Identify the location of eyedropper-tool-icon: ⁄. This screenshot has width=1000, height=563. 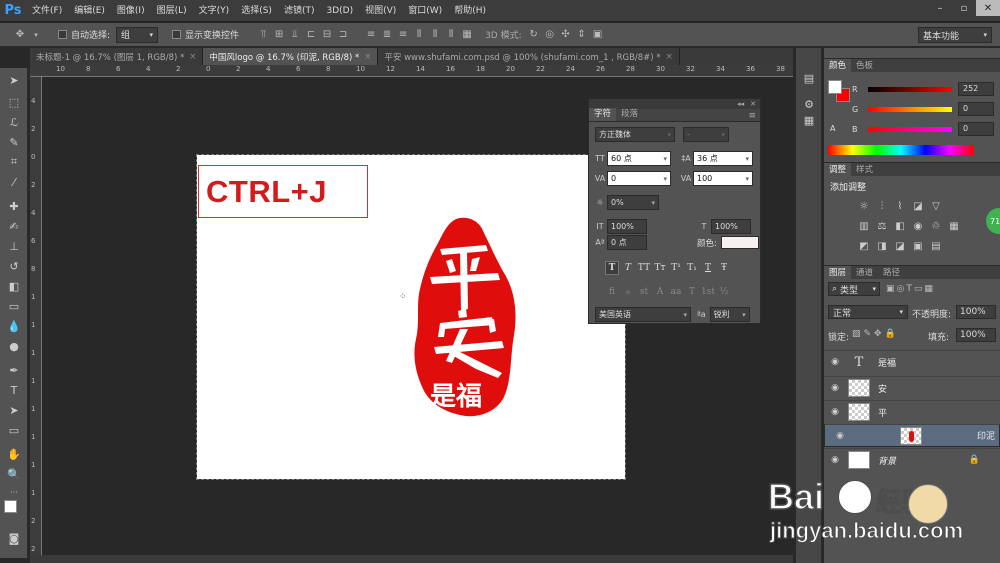
(14, 182).